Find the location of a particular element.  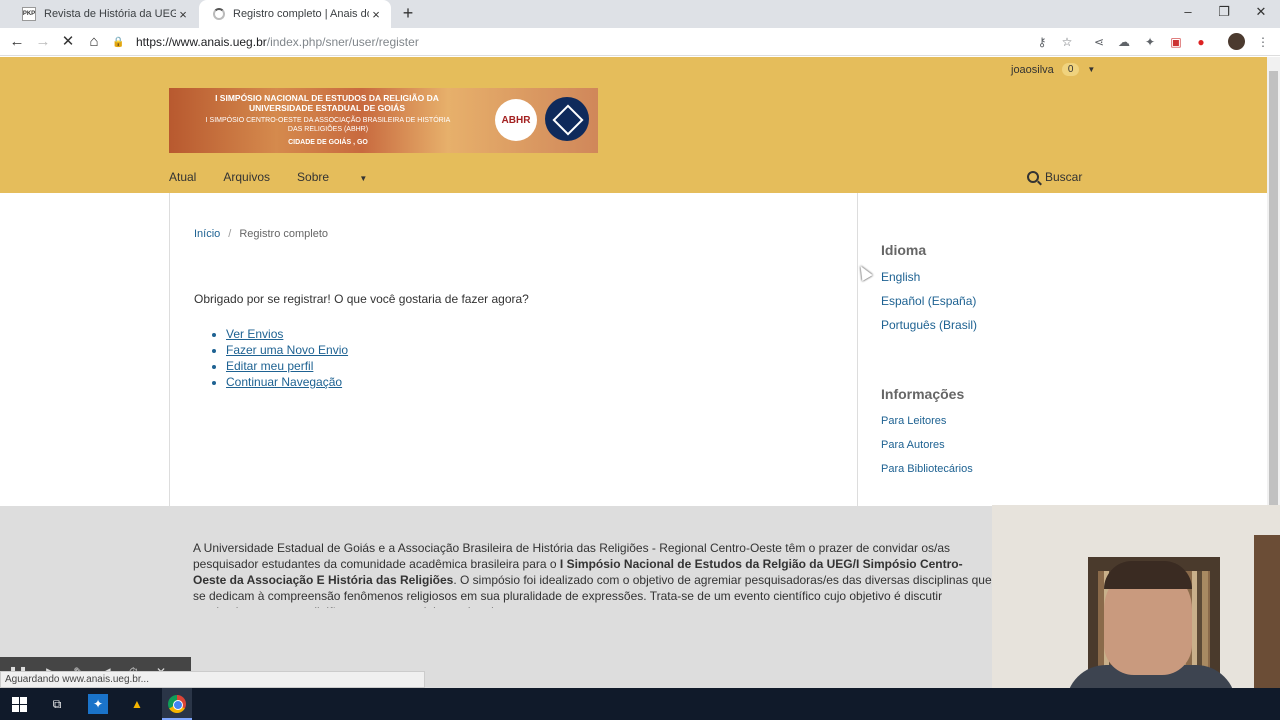

browser-tab-2: Registro completo | Anais do Sim × is located at coordinates (295, 14).